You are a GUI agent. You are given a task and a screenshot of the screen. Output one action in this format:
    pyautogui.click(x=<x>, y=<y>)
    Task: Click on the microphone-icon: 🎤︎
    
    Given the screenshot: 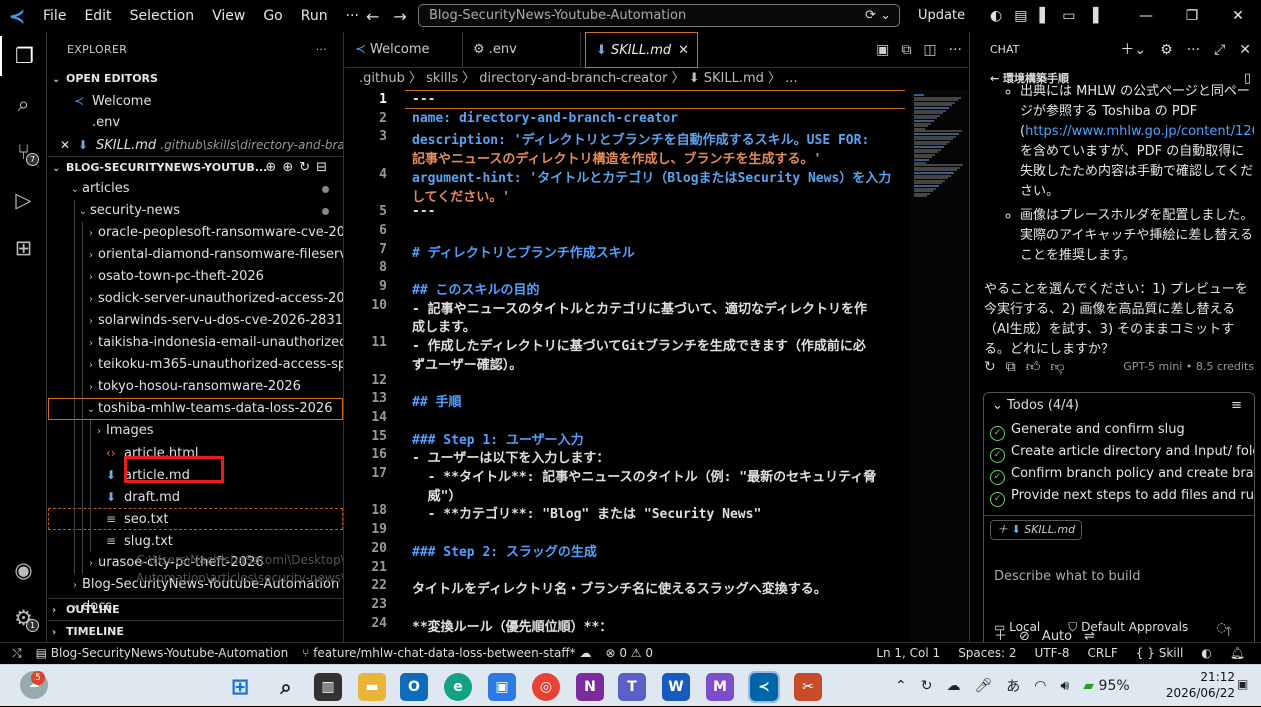 What is the action you would take?
    pyautogui.click(x=983, y=686)
    